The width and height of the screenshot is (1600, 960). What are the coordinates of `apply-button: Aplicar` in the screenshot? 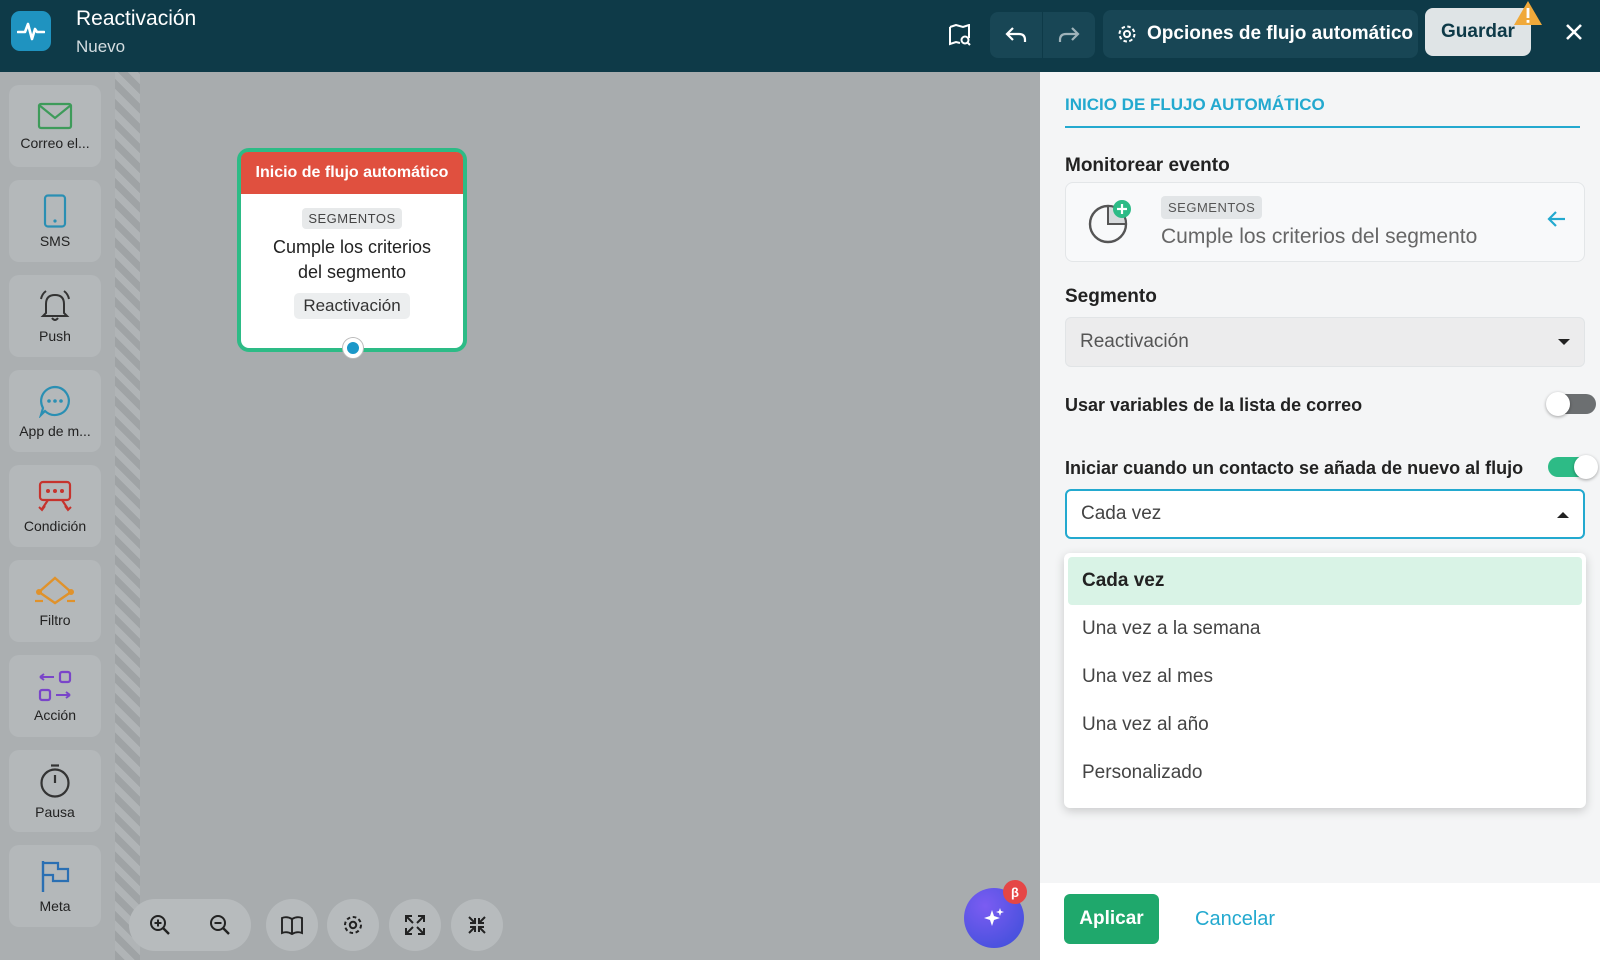 It's located at (1111, 919).